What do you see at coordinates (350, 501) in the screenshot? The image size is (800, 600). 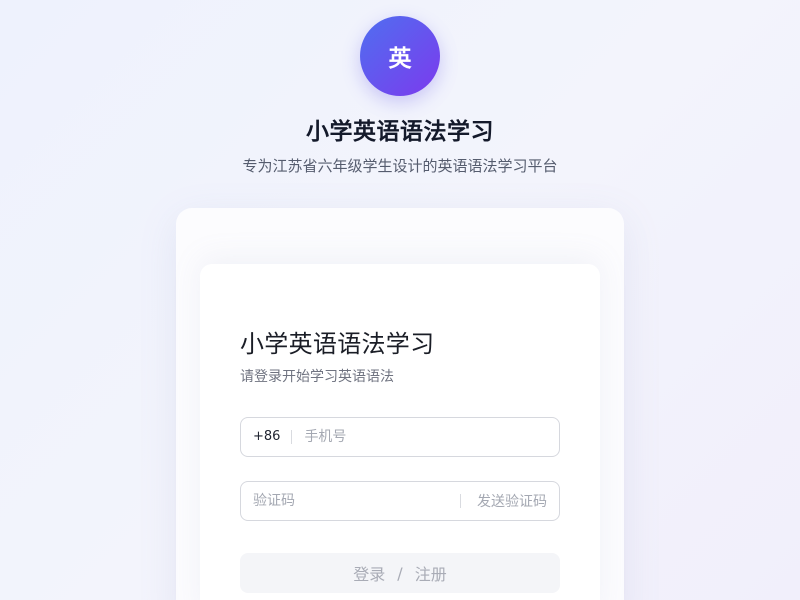 I see `verification-code-input` at bounding box center [350, 501].